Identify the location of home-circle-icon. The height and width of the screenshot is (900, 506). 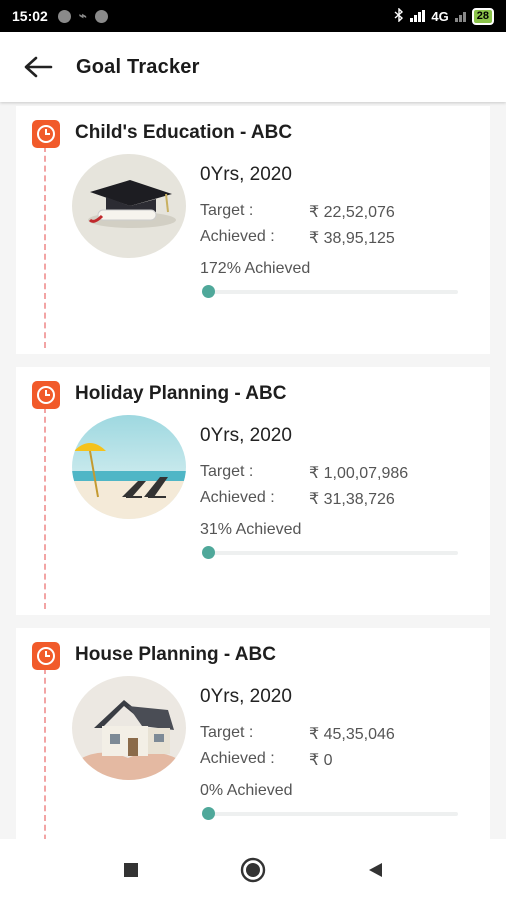
(253, 869).